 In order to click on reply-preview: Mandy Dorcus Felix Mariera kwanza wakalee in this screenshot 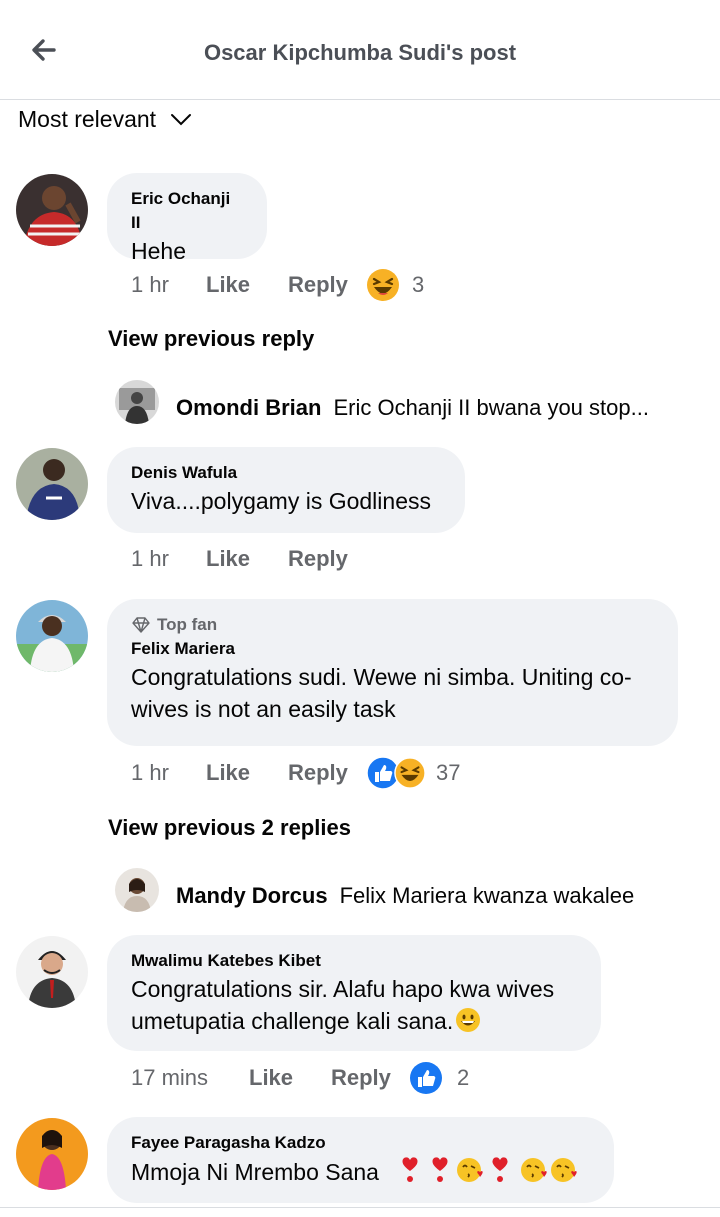, I will do `click(405, 896)`.